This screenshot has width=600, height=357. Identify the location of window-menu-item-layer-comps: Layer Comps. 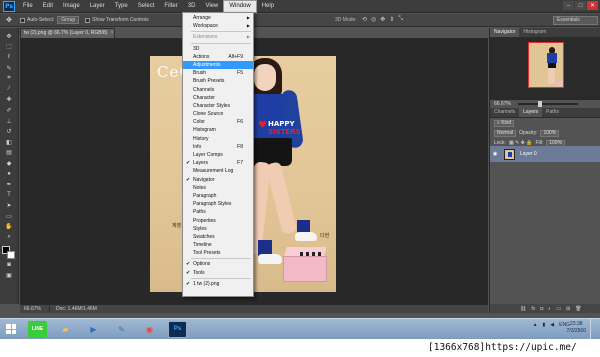
(218, 155).